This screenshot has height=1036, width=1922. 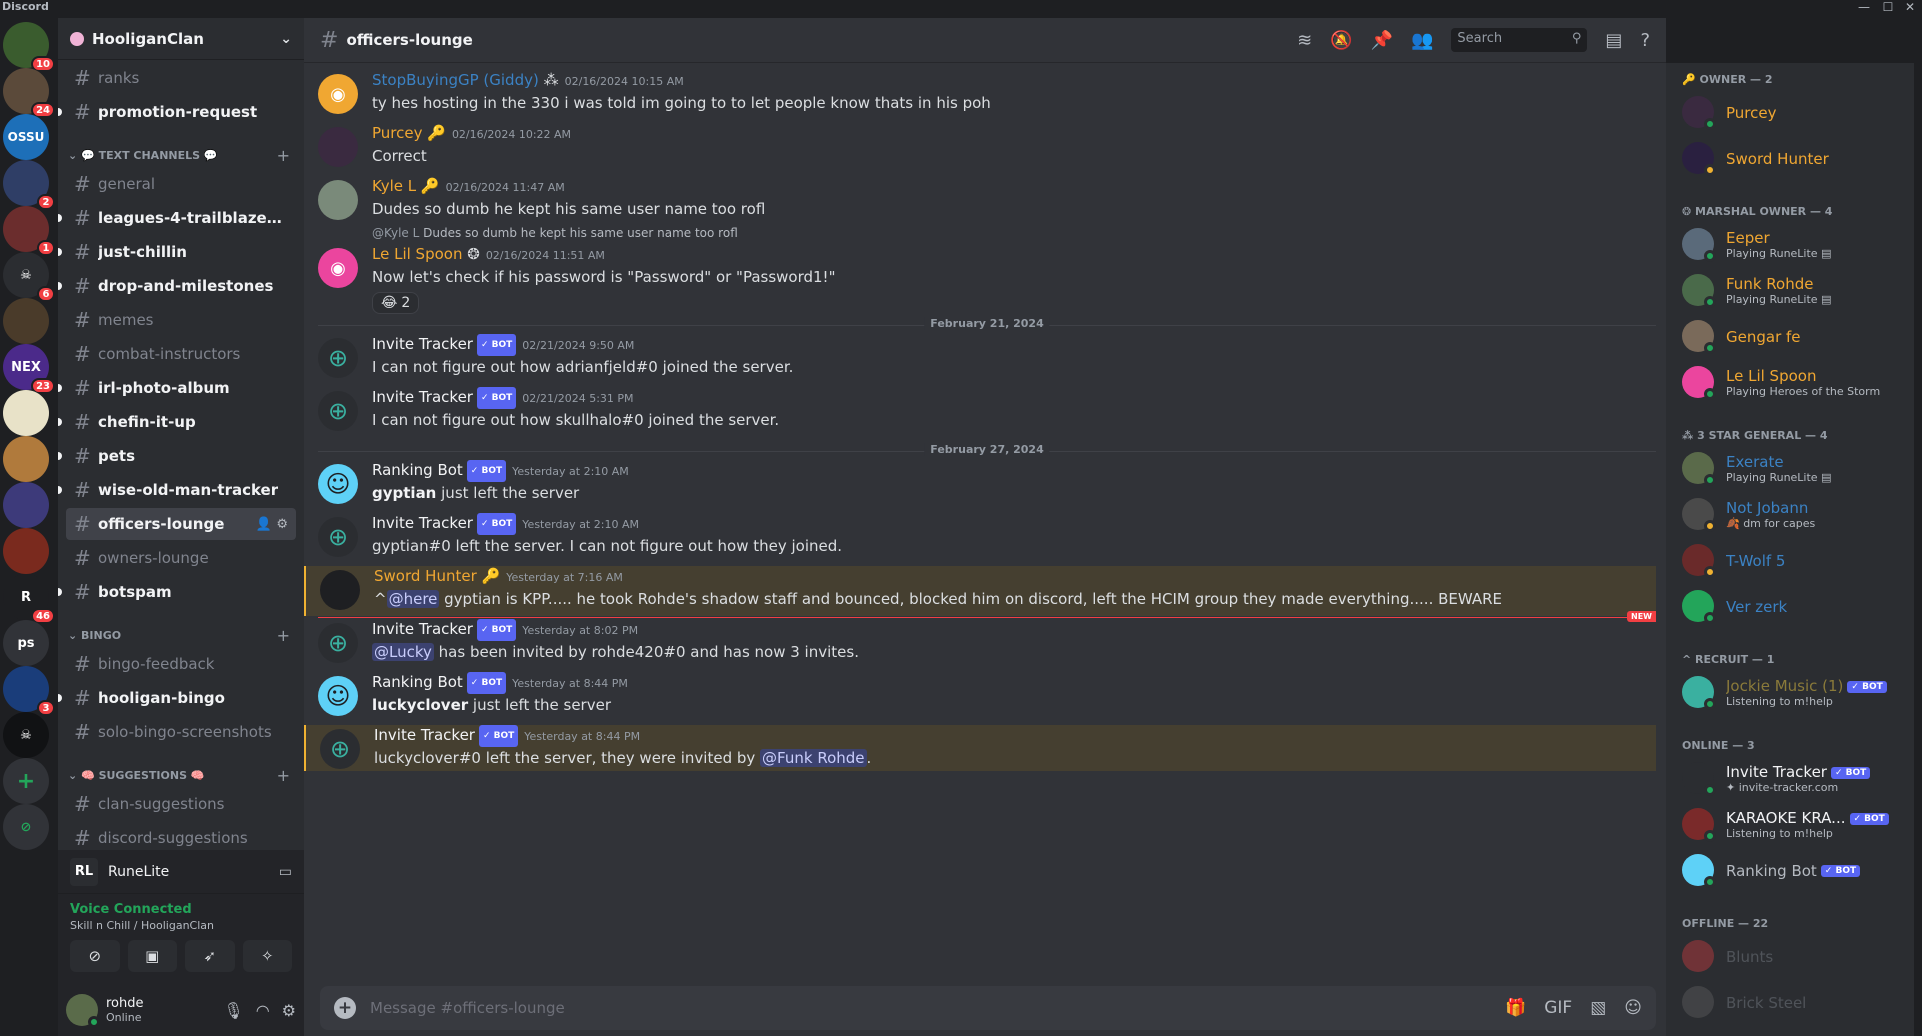 What do you see at coordinates (1598, 1008) in the screenshot?
I see `sticker-icon: ▧` at bounding box center [1598, 1008].